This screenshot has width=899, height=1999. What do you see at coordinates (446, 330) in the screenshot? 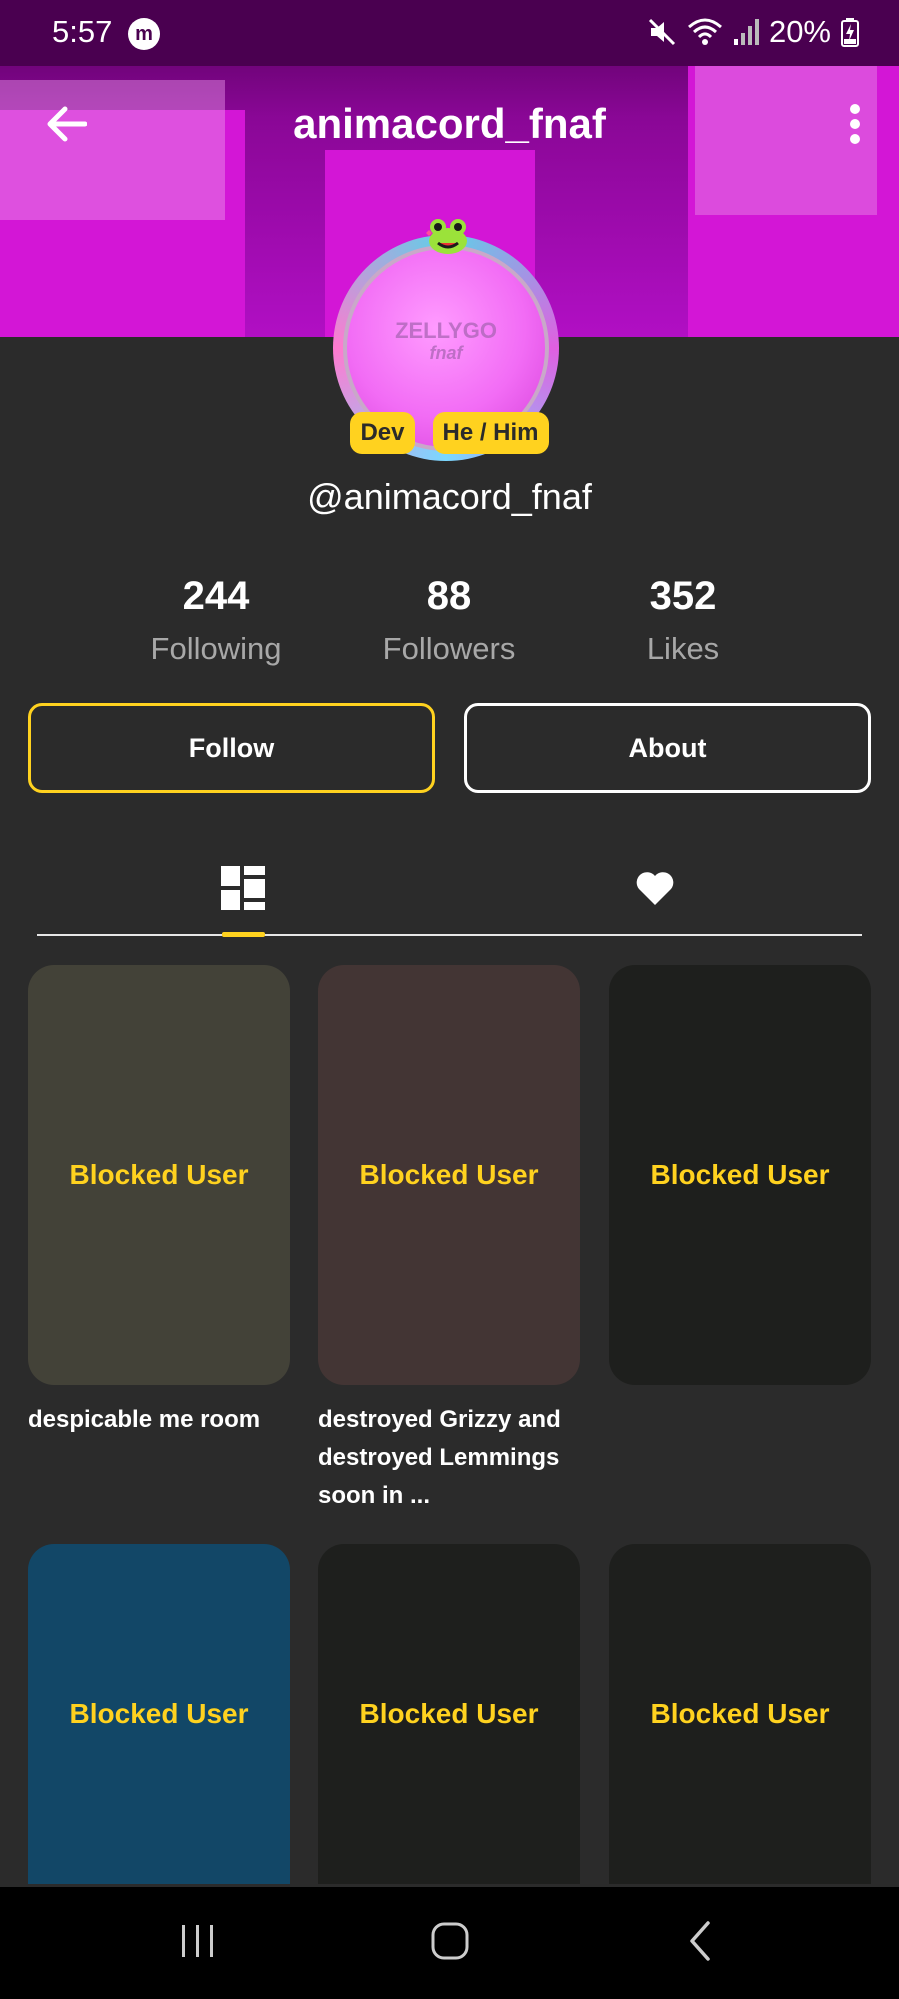
I see `avatar-text: ZELLYGO` at bounding box center [446, 330].